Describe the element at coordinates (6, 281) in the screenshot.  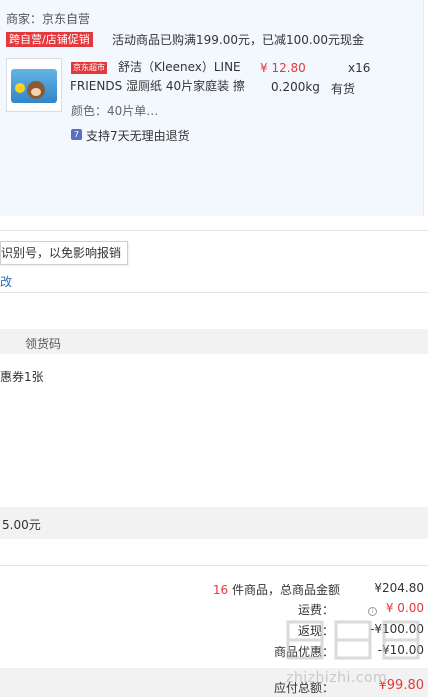
I see `edit-invoice-link: 改` at that location.